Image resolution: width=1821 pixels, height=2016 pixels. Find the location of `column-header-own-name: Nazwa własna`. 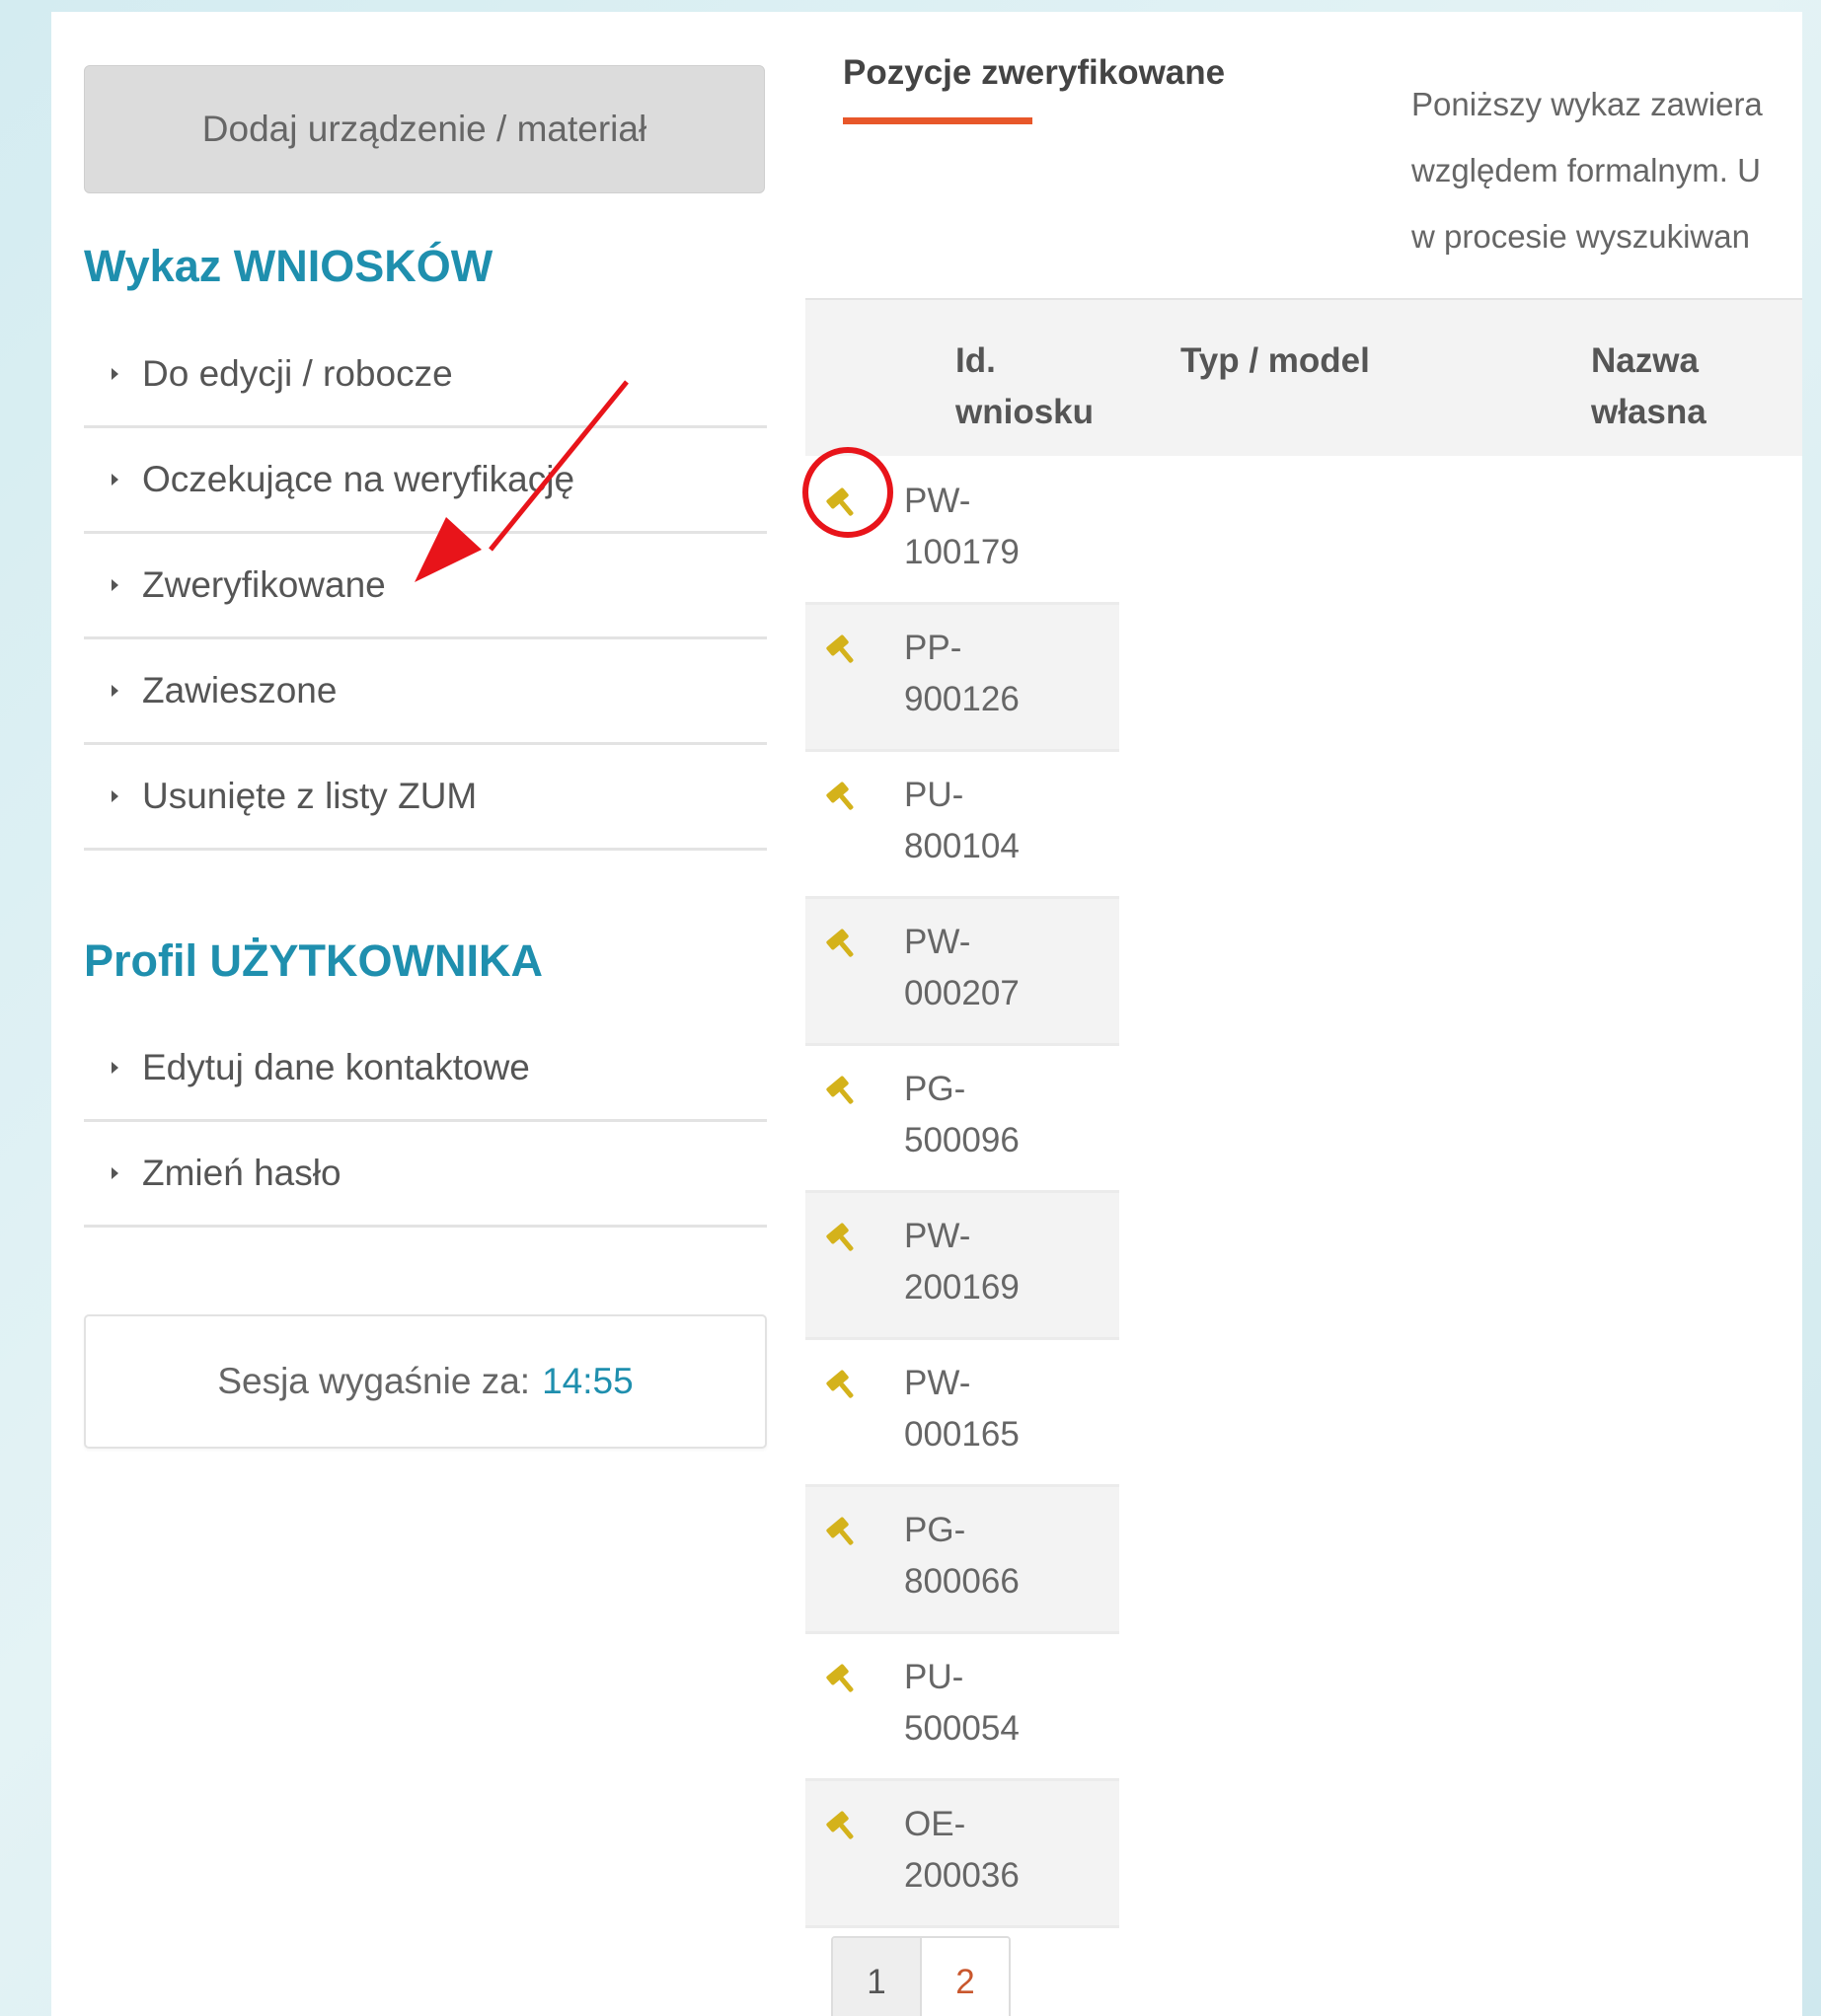

column-header-own-name: Nazwa własna is located at coordinates (1696, 387).